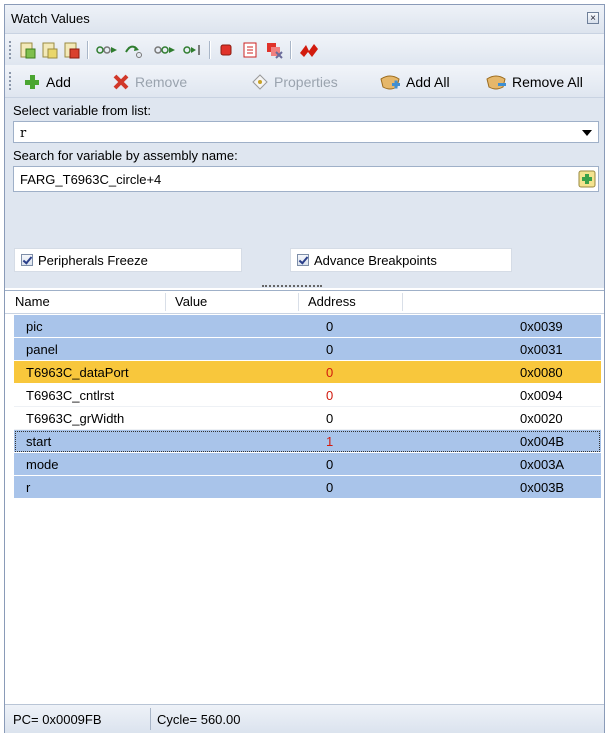 The image size is (609, 737). I want to click on peripherals-freeze-label: Peripherals Freeze, so click(93, 260).